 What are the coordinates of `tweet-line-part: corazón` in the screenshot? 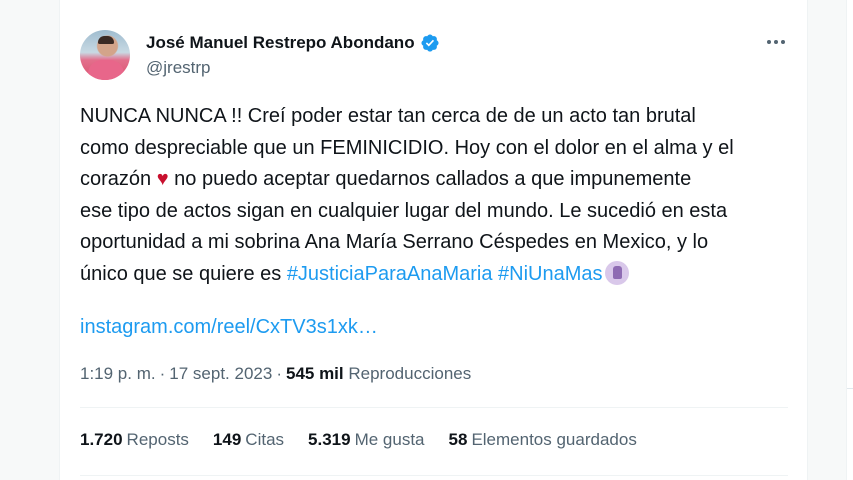 It's located at (116, 179).